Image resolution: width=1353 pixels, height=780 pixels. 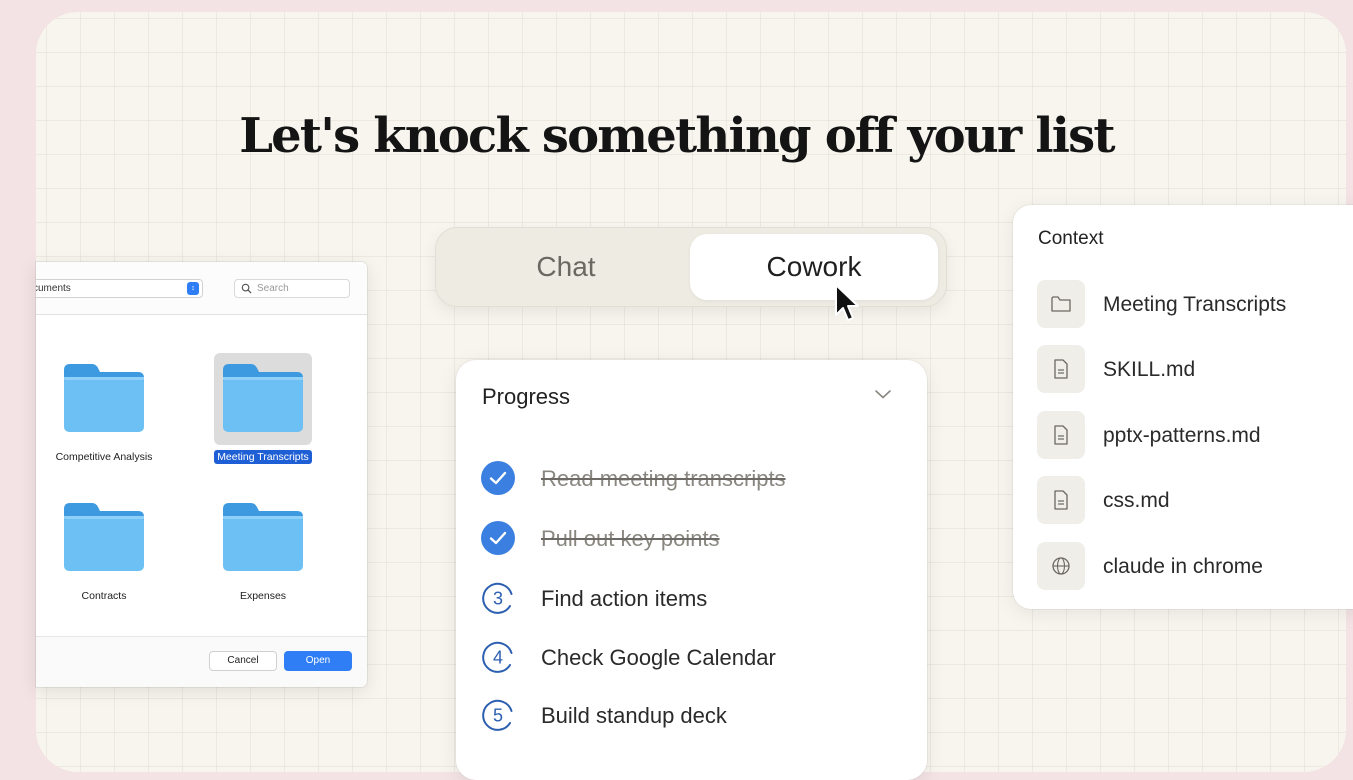 What do you see at coordinates (53, 288) in the screenshot?
I see `location-select-value: cuments` at bounding box center [53, 288].